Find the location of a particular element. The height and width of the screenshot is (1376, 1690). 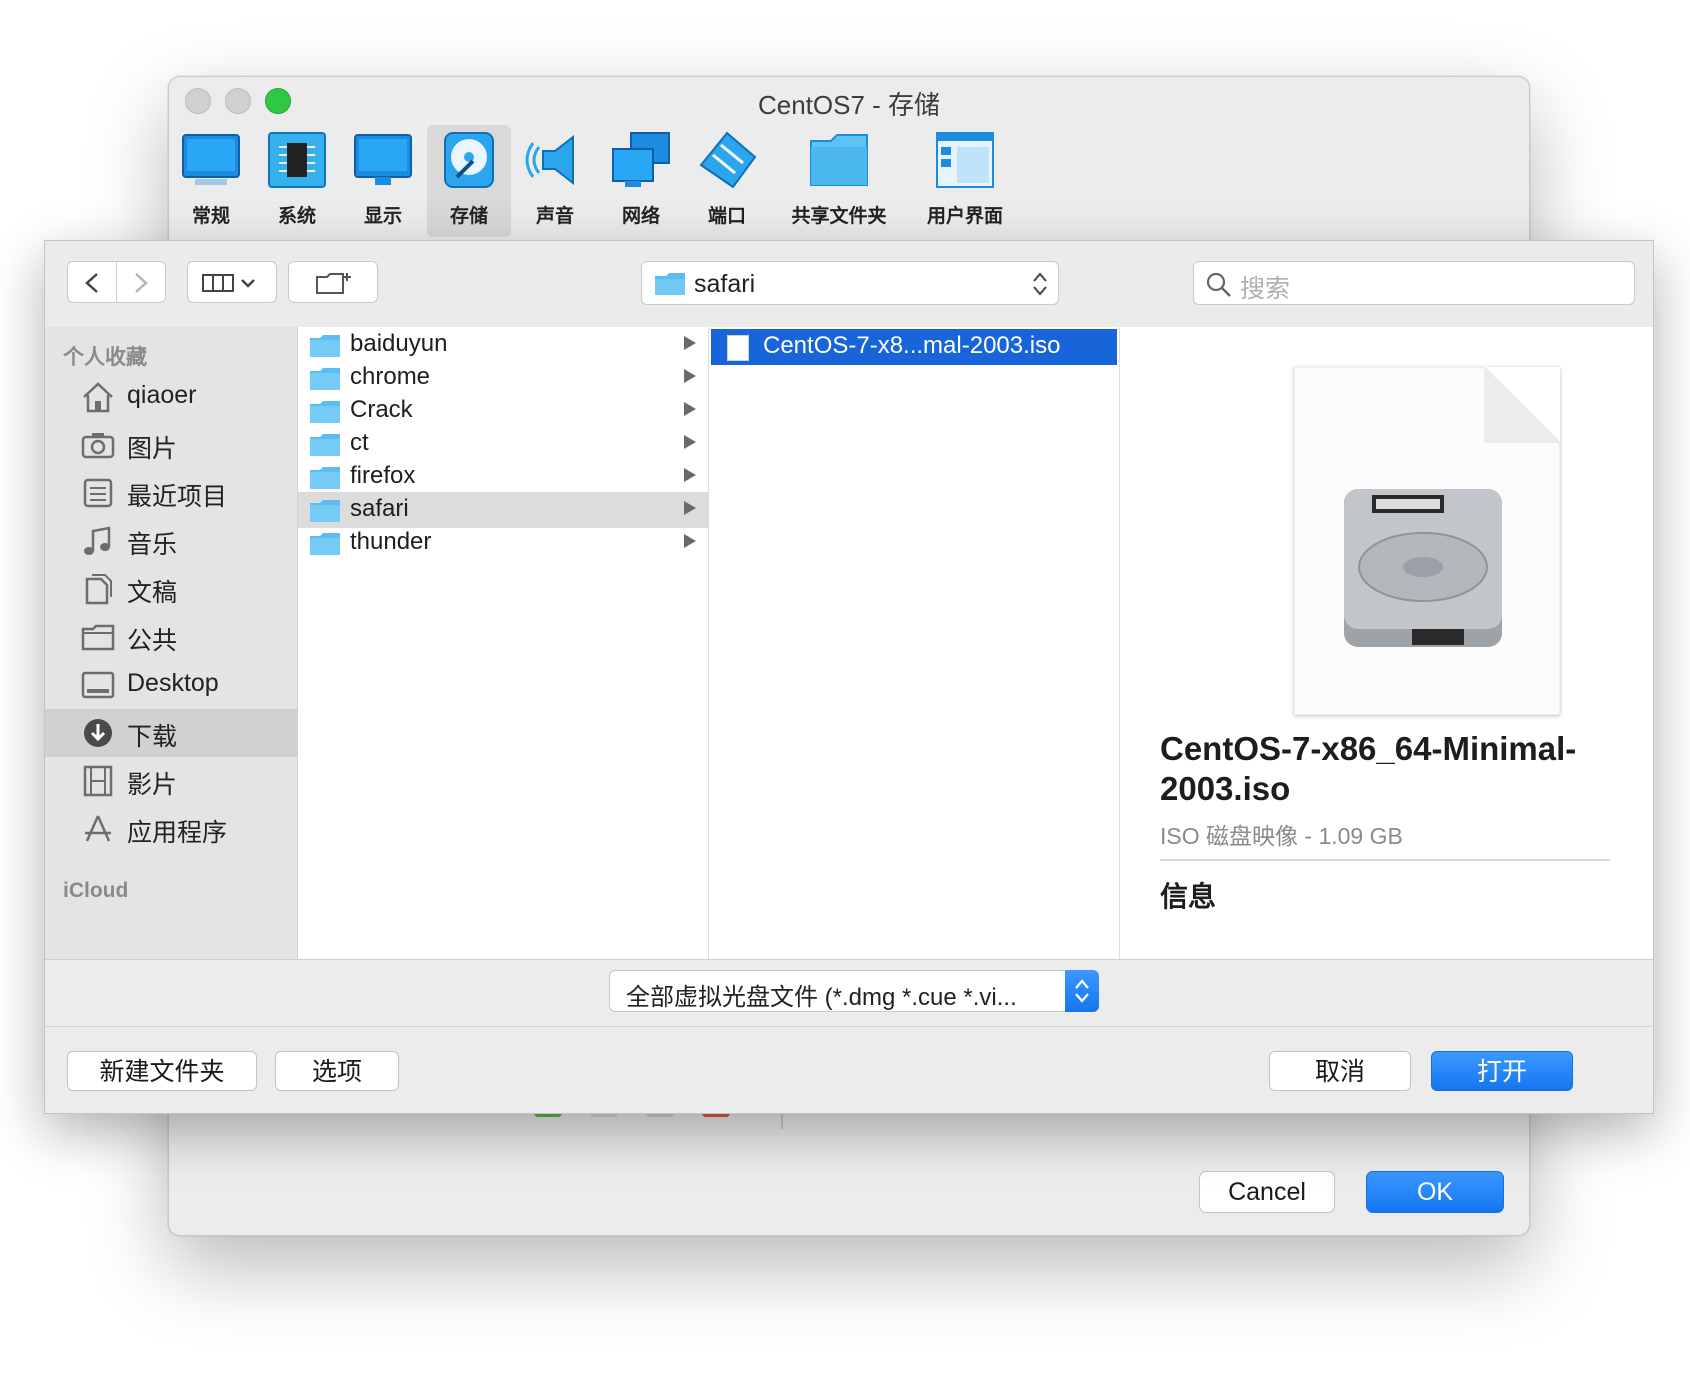

icloud-heading: iCloud is located at coordinates (96, 890).